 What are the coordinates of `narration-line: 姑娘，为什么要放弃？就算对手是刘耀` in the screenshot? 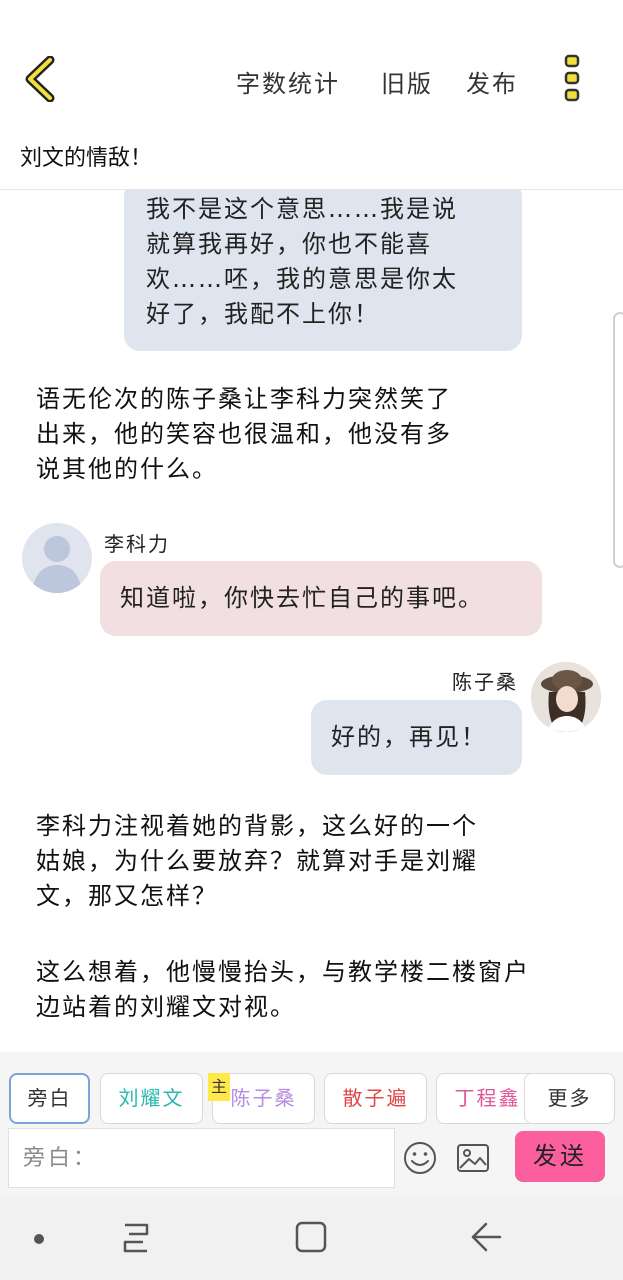 It's located at (257, 861).